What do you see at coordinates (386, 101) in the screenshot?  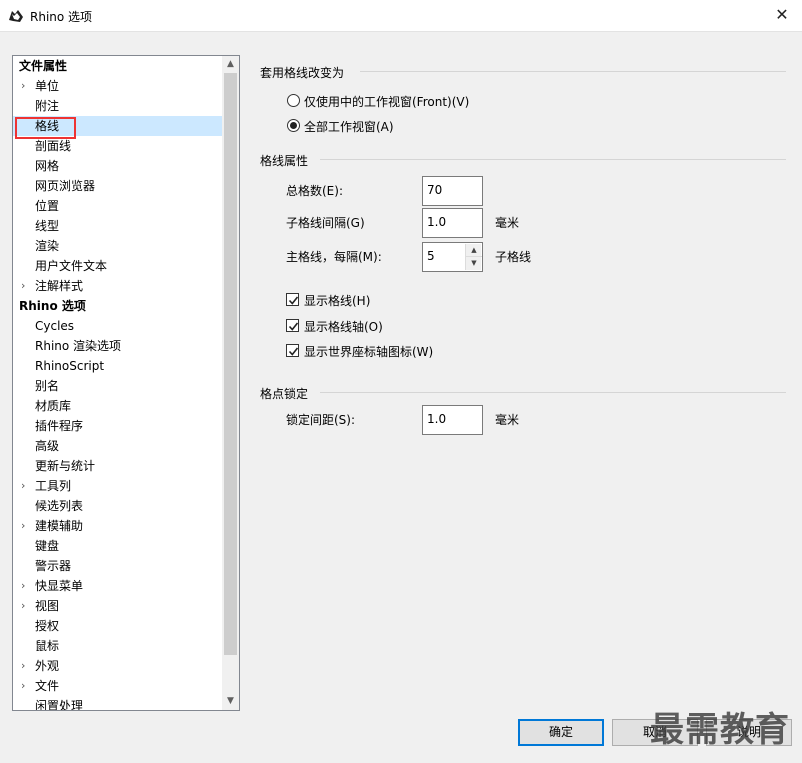 I see `radio-active-viewport-label: 仅使用中的工作视窗(Front)(V)` at bounding box center [386, 101].